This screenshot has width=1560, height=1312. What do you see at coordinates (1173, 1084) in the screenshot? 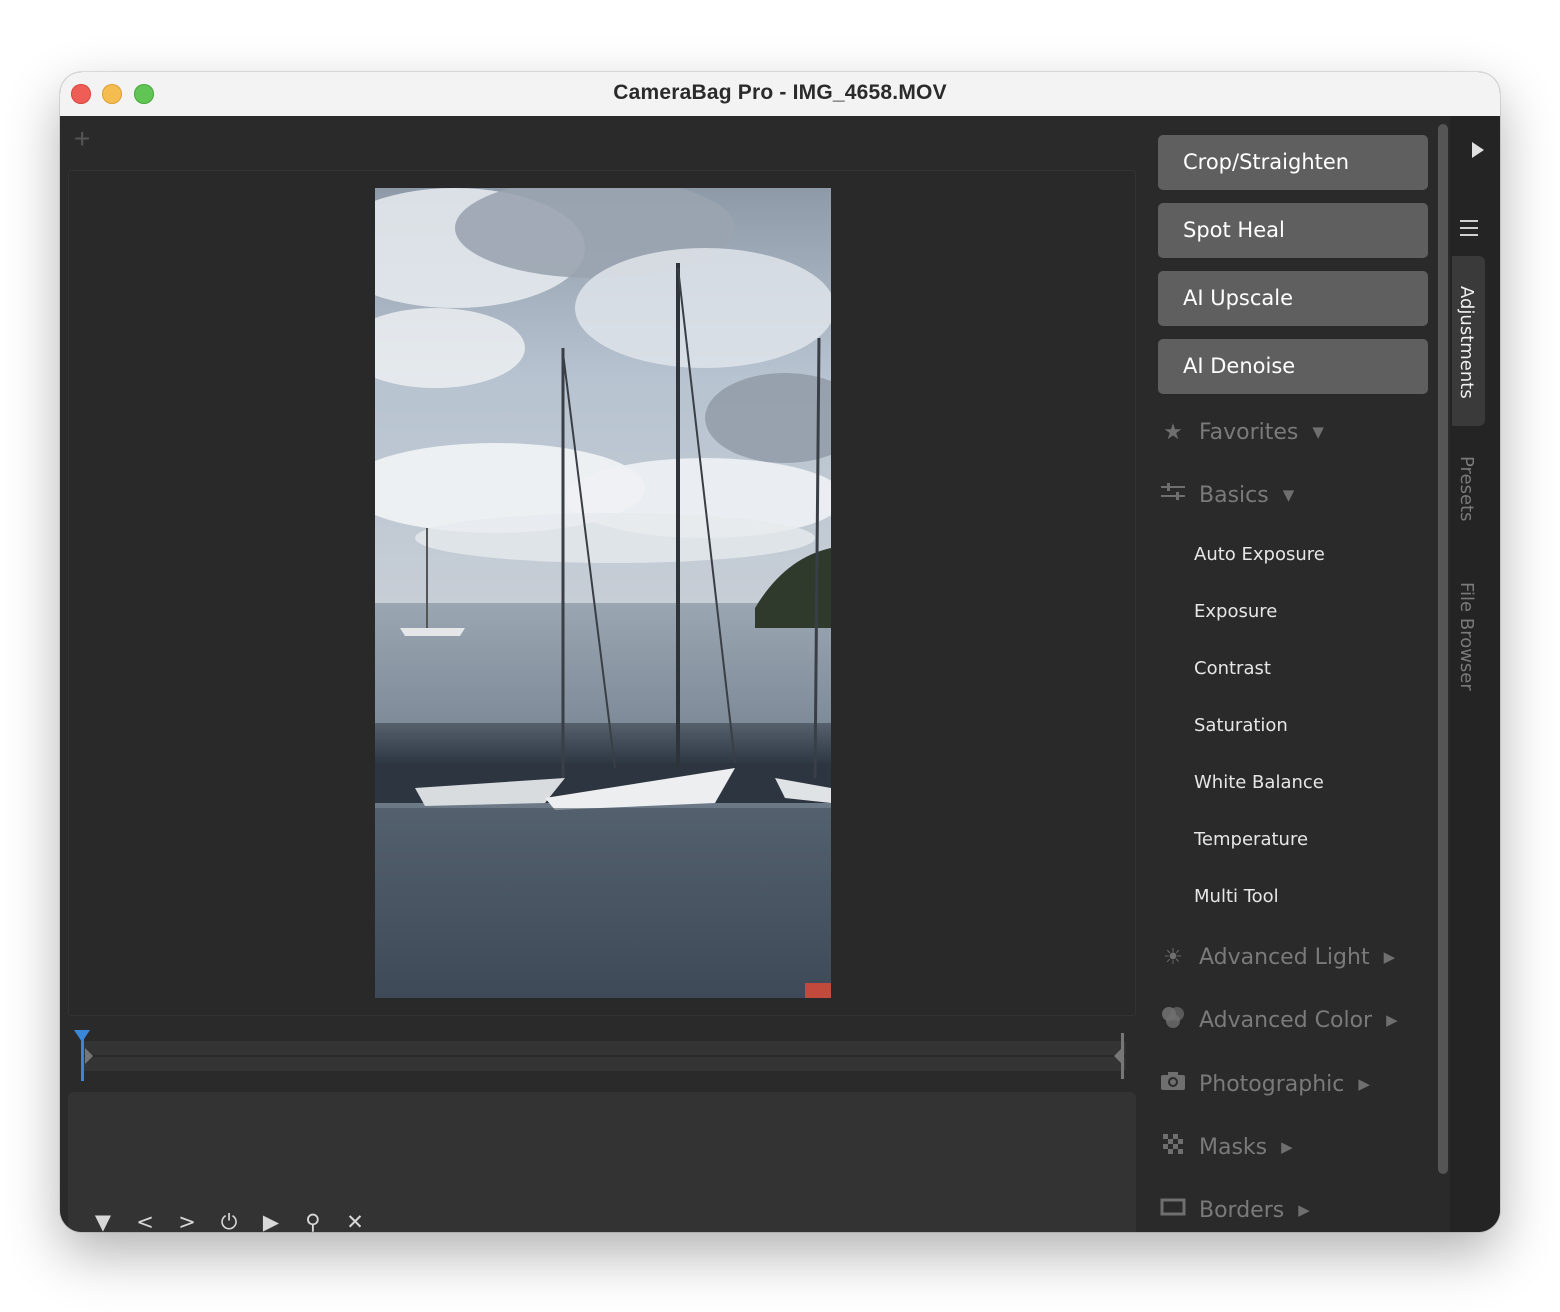
I see `camera-icon` at bounding box center [1173, 1084].